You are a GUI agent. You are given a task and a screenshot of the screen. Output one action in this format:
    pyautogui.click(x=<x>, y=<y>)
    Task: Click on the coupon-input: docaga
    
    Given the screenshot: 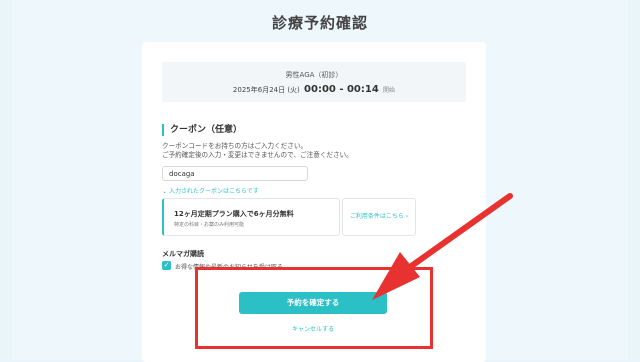 What is the action you would take?
    pyautogui.click(x=235, y=173)
    